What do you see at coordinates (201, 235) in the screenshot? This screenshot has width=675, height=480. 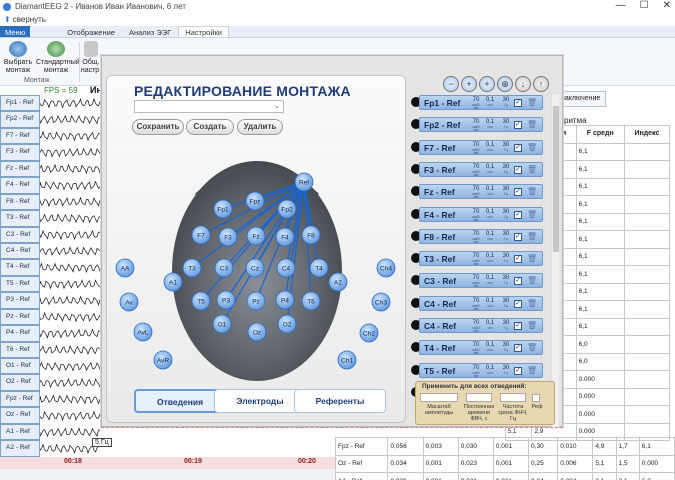 I see `electrode-f7: F7` at bounding box center [201, 235].